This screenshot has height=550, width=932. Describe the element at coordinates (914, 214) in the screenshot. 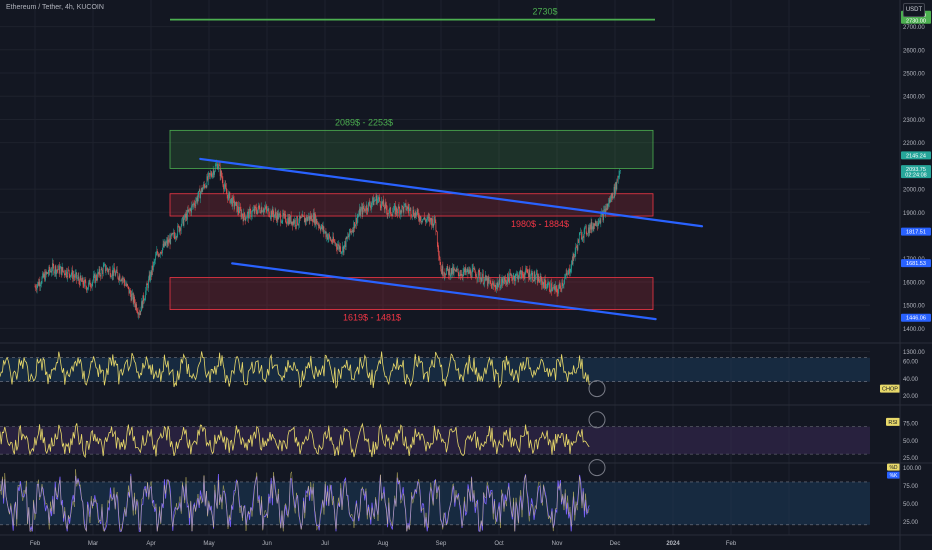

I see `price-tick-label: 1900.00` at that location.